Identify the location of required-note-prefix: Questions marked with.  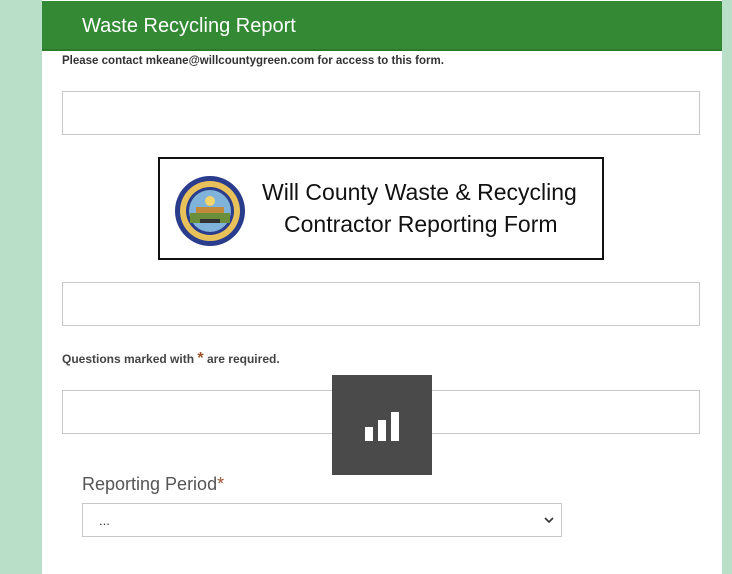
(128, 359).